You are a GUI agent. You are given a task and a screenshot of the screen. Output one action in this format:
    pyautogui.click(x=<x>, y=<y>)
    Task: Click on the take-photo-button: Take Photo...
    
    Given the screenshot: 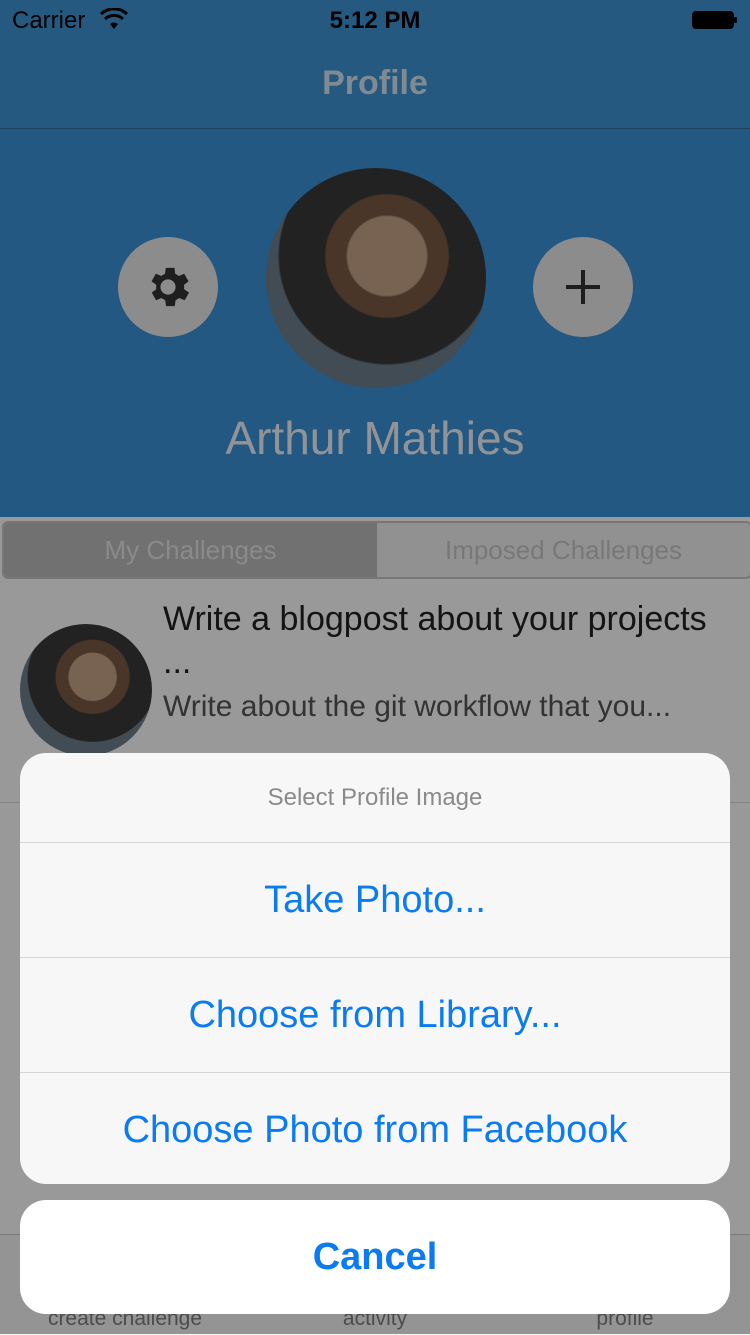 What is the action you would take?
    pyautogui.click(x=375, y=900)
    